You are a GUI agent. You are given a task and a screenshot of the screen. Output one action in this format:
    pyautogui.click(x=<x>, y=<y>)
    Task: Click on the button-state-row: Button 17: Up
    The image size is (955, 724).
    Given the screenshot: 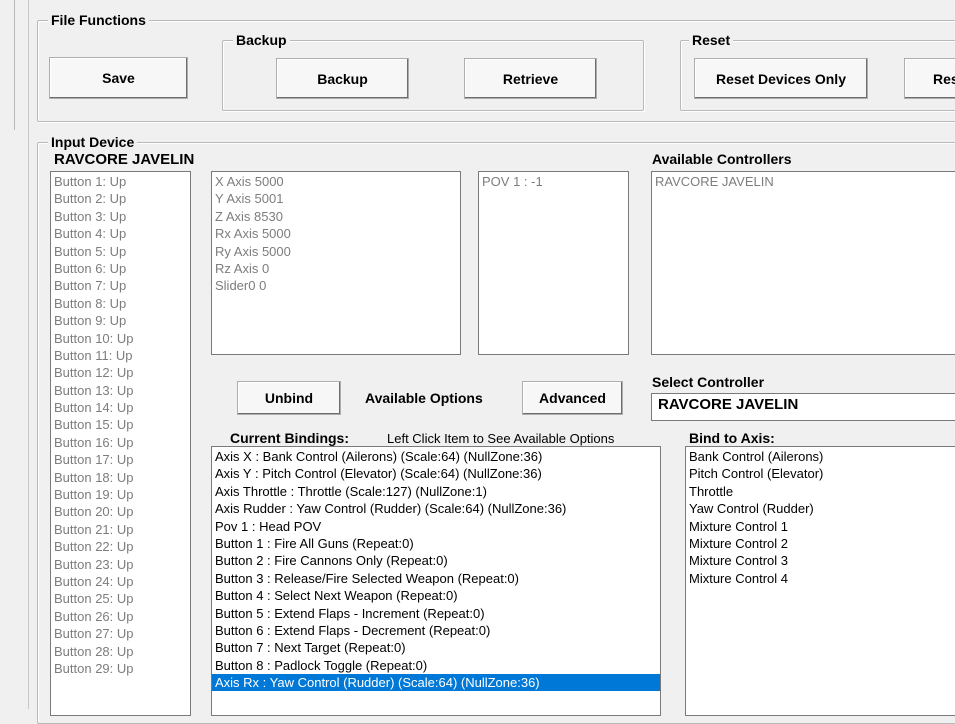 What is the action you would take?
    pyautogui.click(x=120, y=459)
    